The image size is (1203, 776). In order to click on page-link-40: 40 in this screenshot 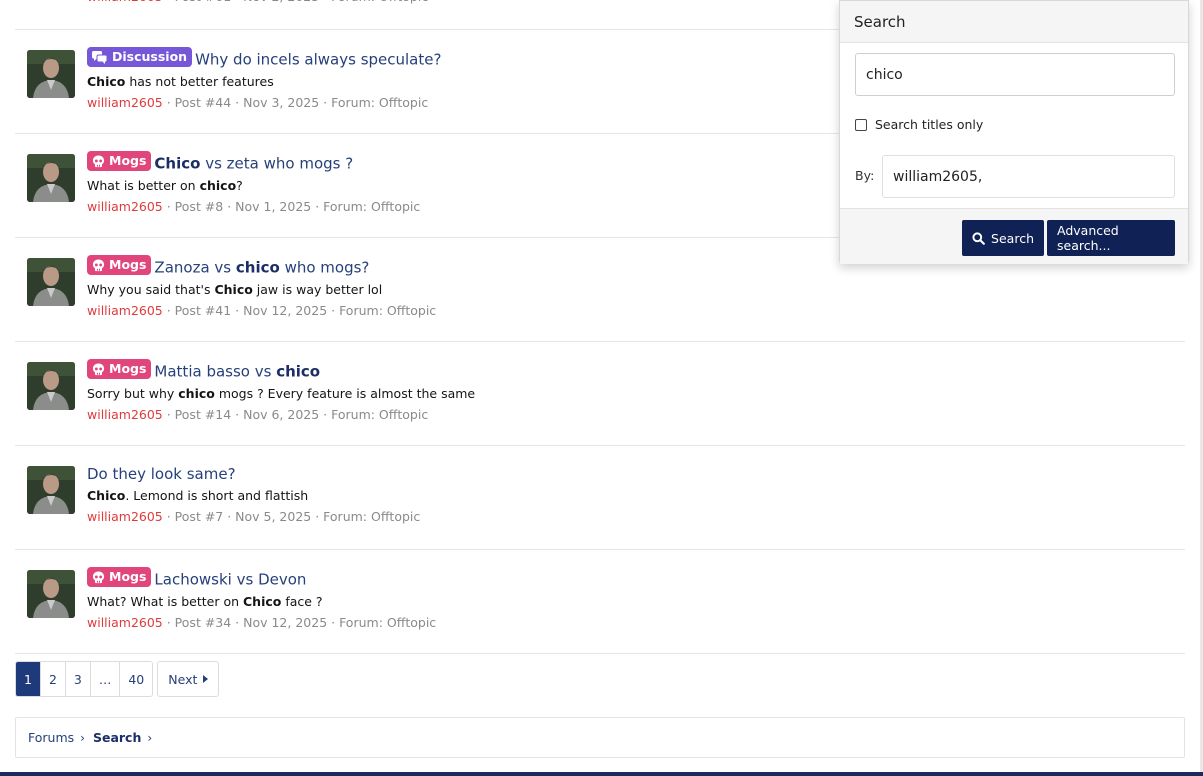, I will do `click(136, 679)`.